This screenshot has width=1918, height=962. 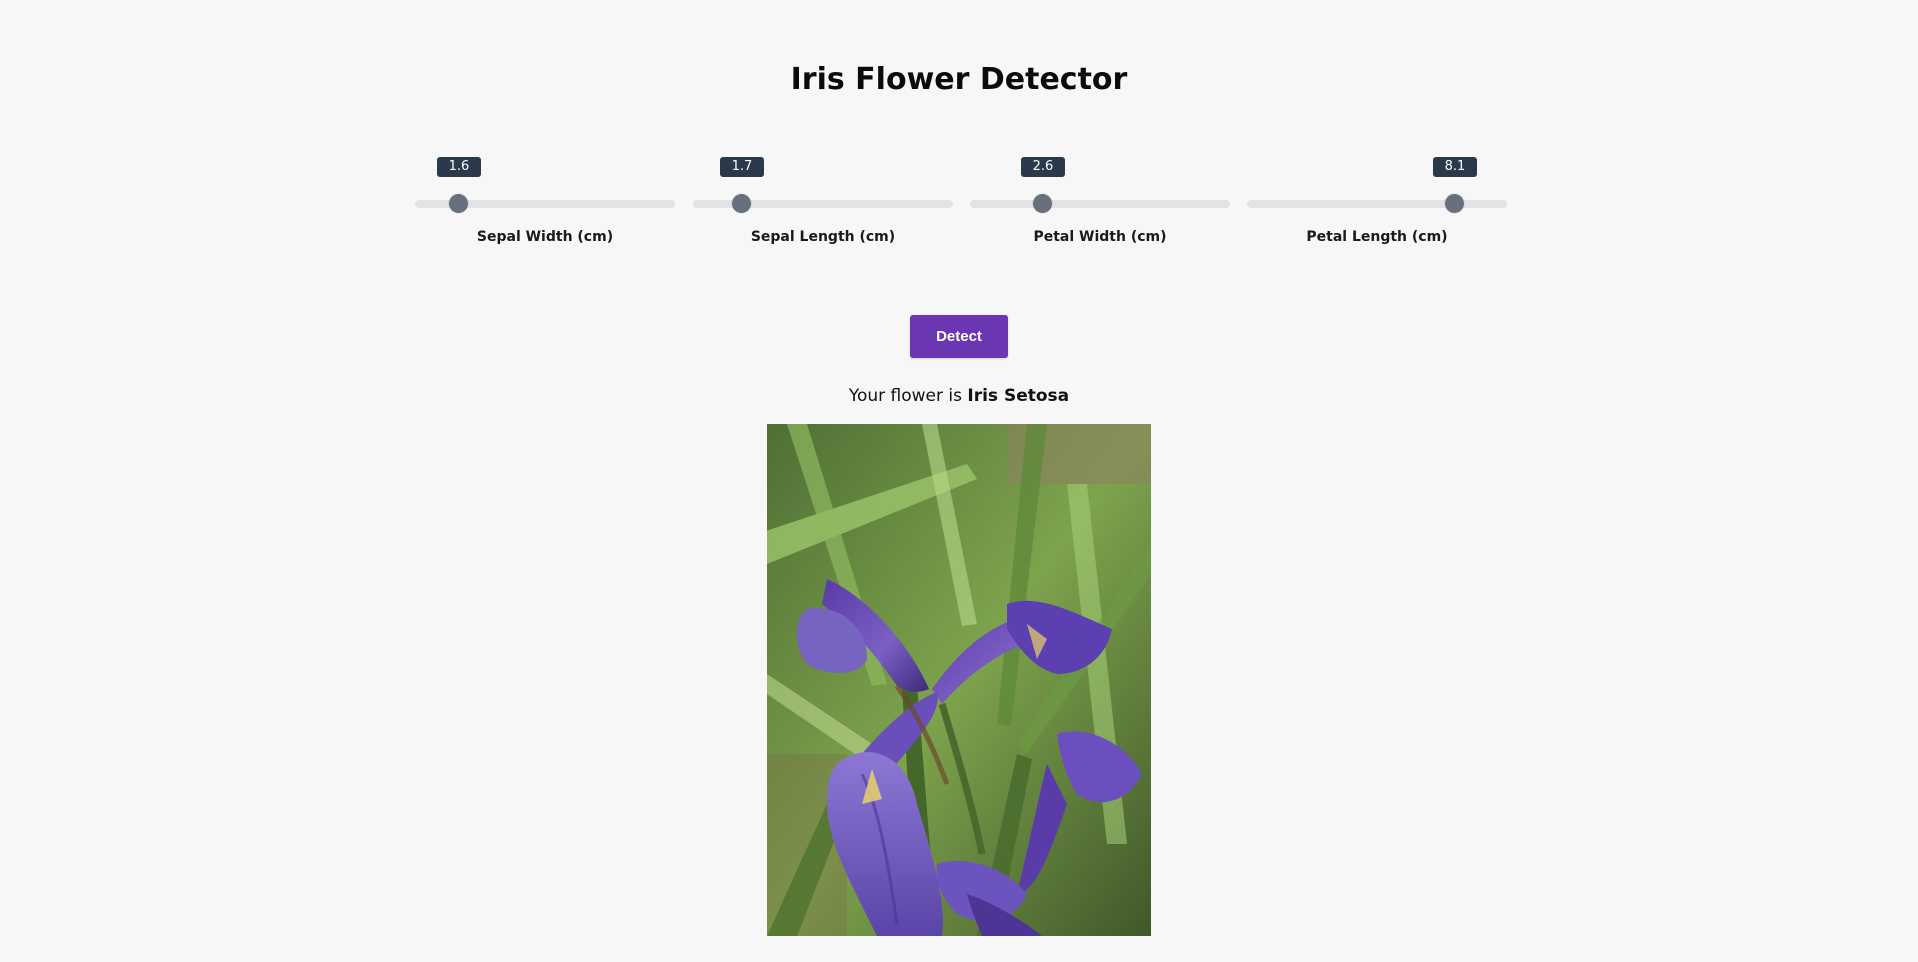 I want to click on petal-length-slider: 8.1 Petal Length (cm), so click(x=1377, y=200).